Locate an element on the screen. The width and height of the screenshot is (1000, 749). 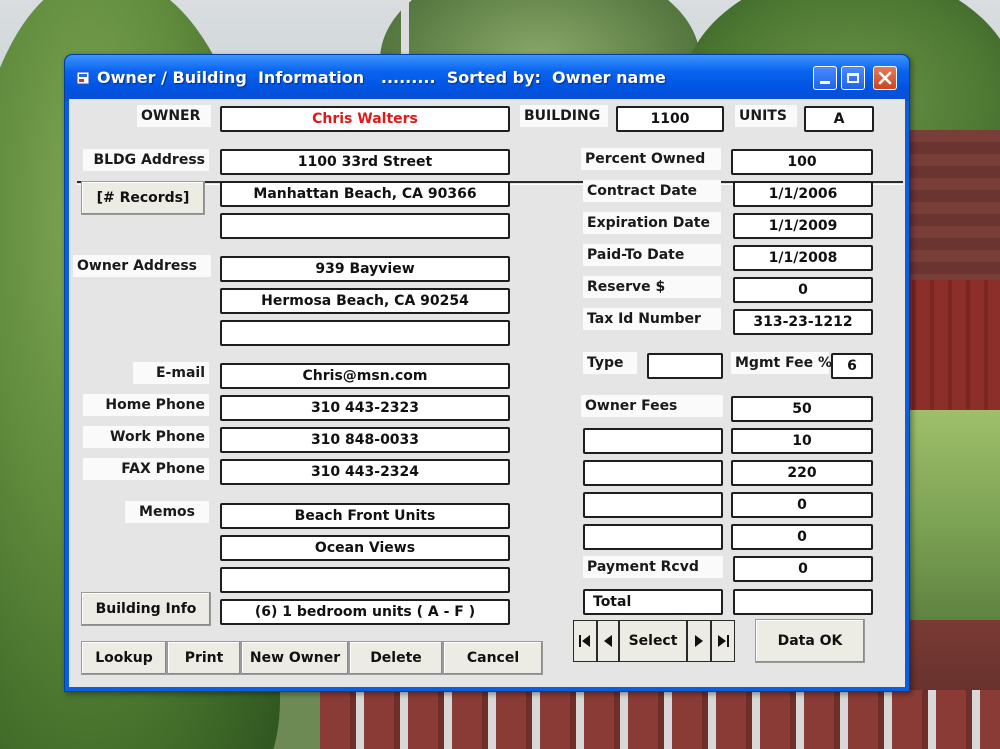
mgmt-fee-field: 6 is located at coordinates (852, 366).